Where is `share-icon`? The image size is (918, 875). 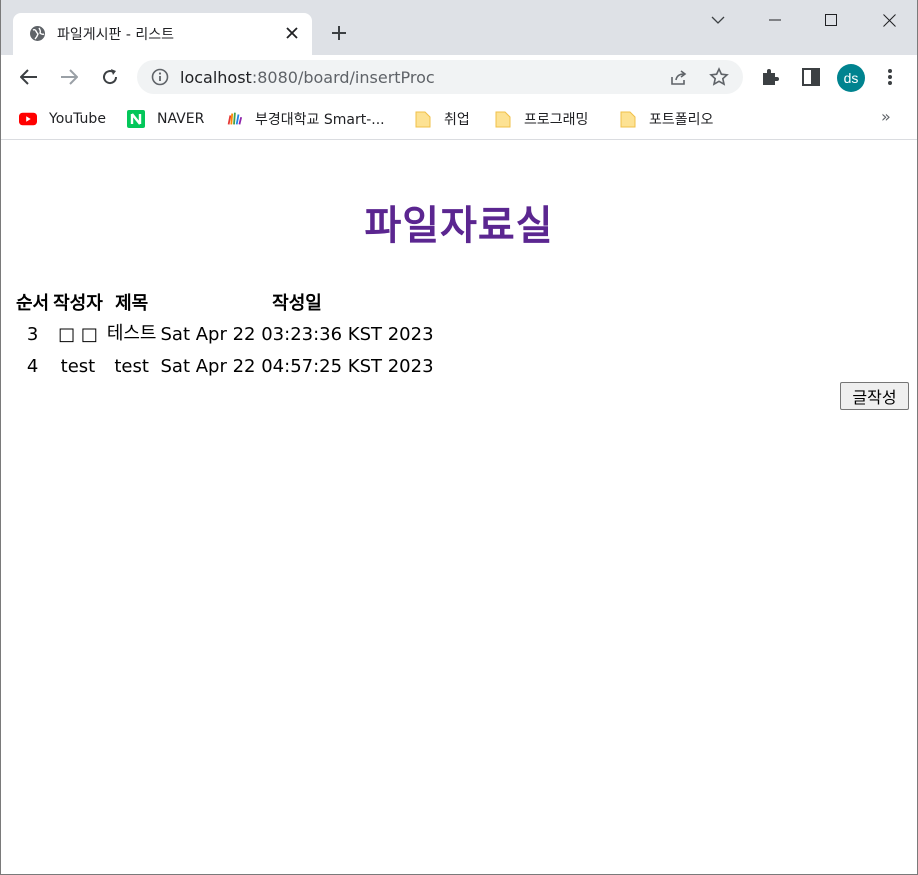
share-icon is located at coordinates (679, 77).